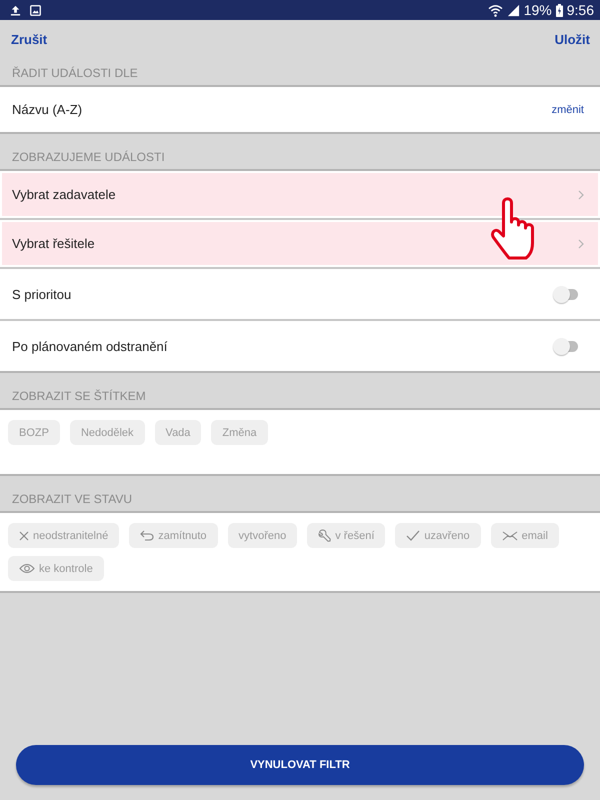 The height and width of the screenshot is (800, 600). What do you see at coordinates (107, 432) in the screenshot?
I see `filter-chip: Nedodělek` at bounding box center [107, 432].